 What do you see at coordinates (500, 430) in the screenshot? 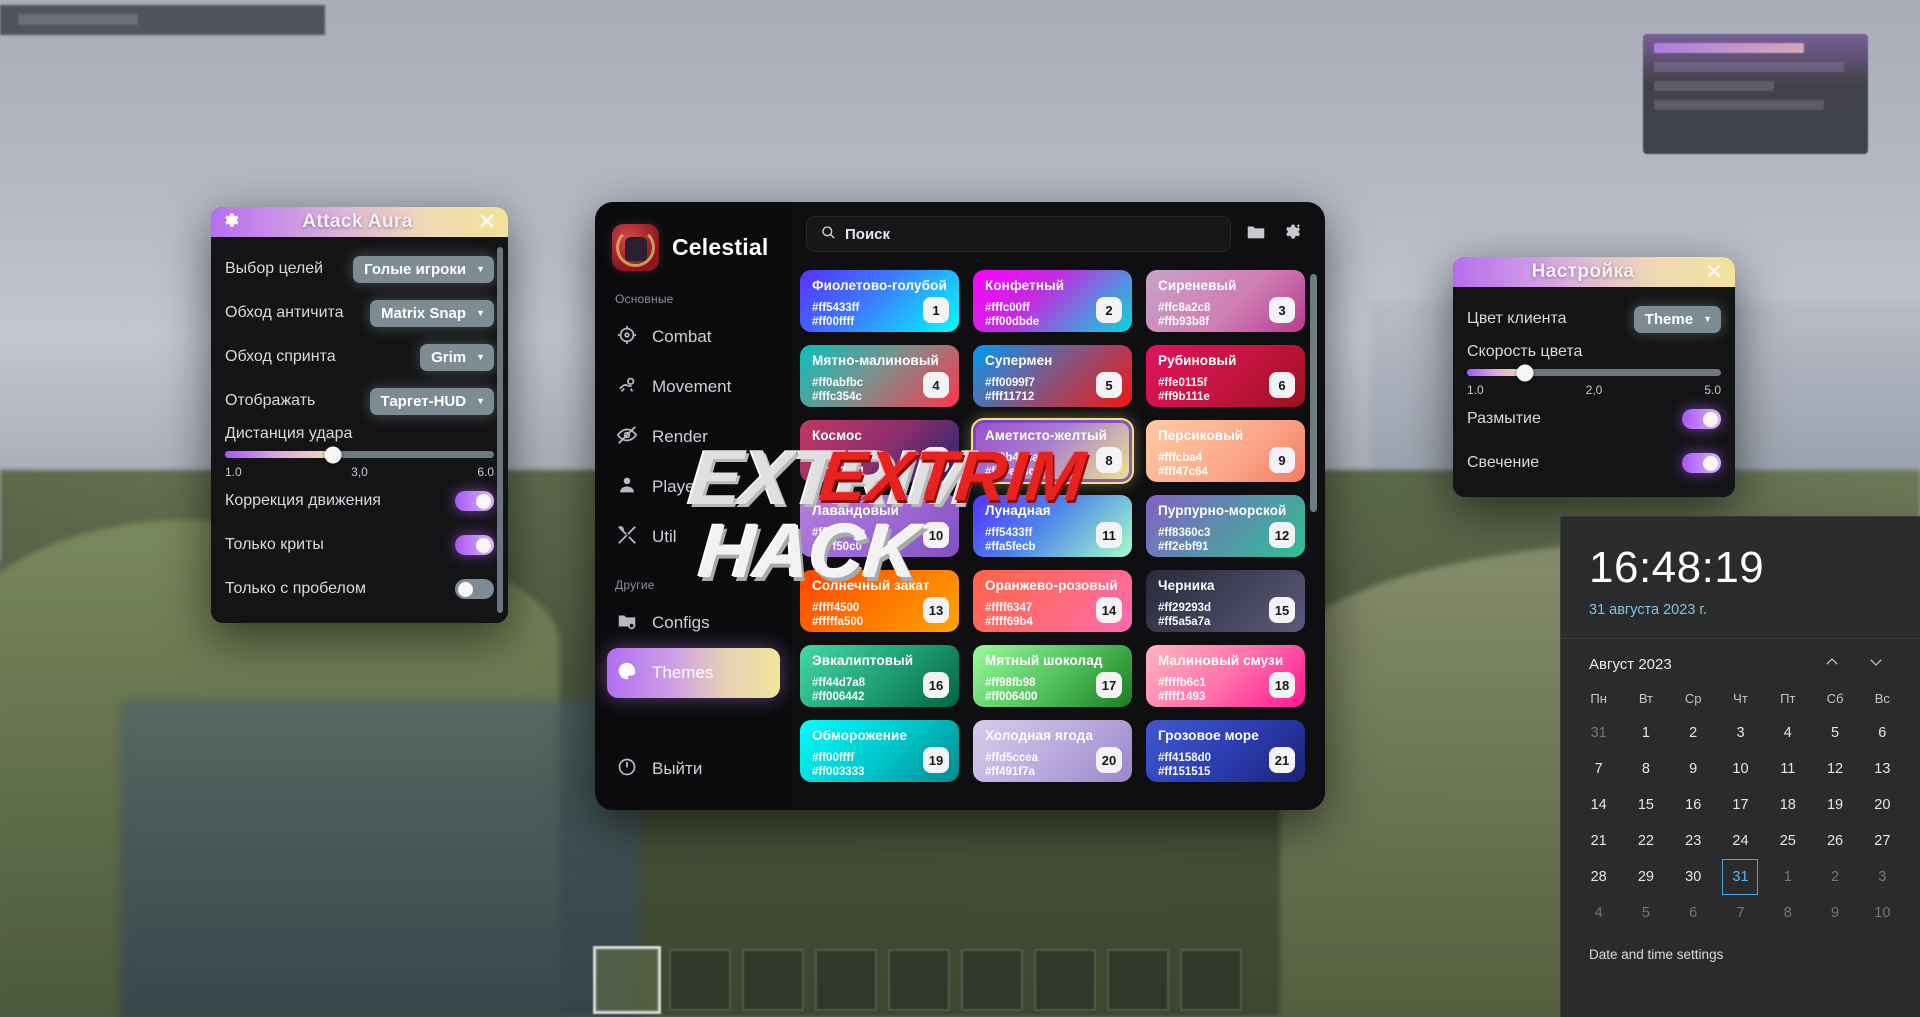
I see `attack-aura-scrollbar` at bounding box center [500, 430].